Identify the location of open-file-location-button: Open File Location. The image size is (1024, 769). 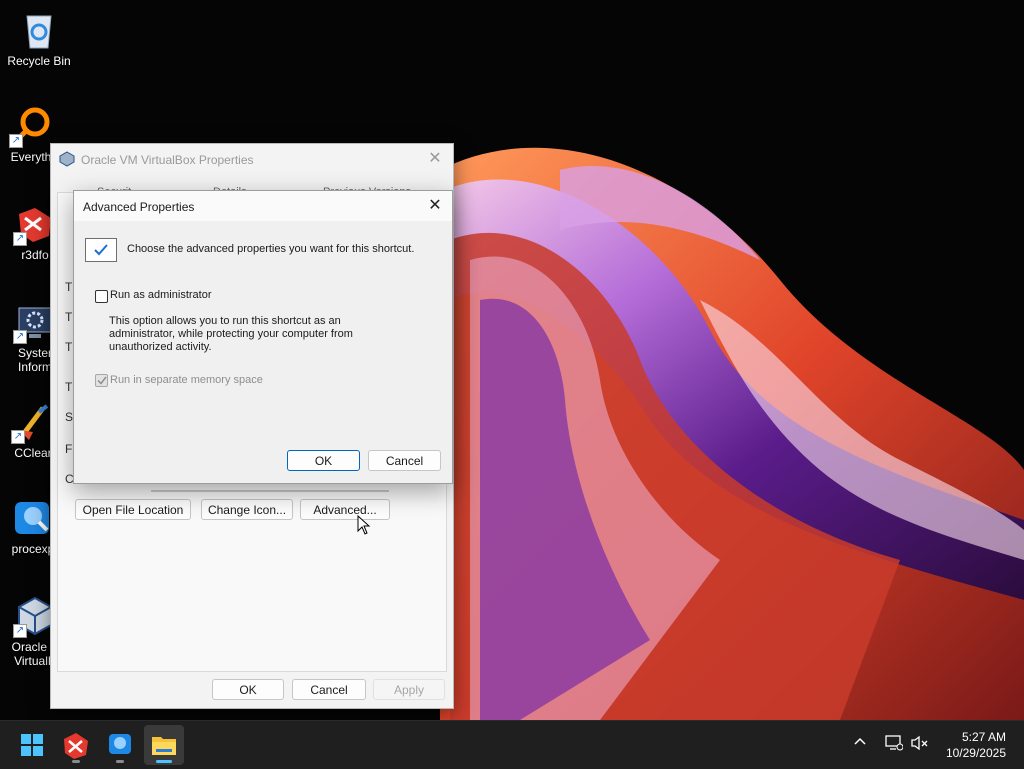
(133, 509).